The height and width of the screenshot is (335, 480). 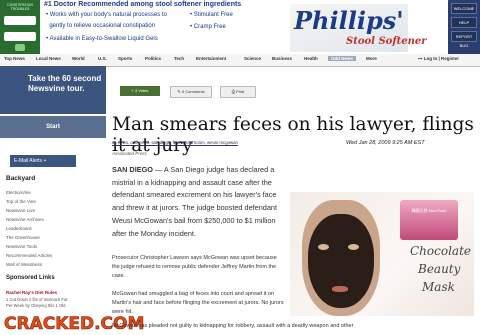 What do you see at coordinates (439, 269) in the screenshot?
I see `photo-caption-line: Beauty` at bounding box center [439, 269].